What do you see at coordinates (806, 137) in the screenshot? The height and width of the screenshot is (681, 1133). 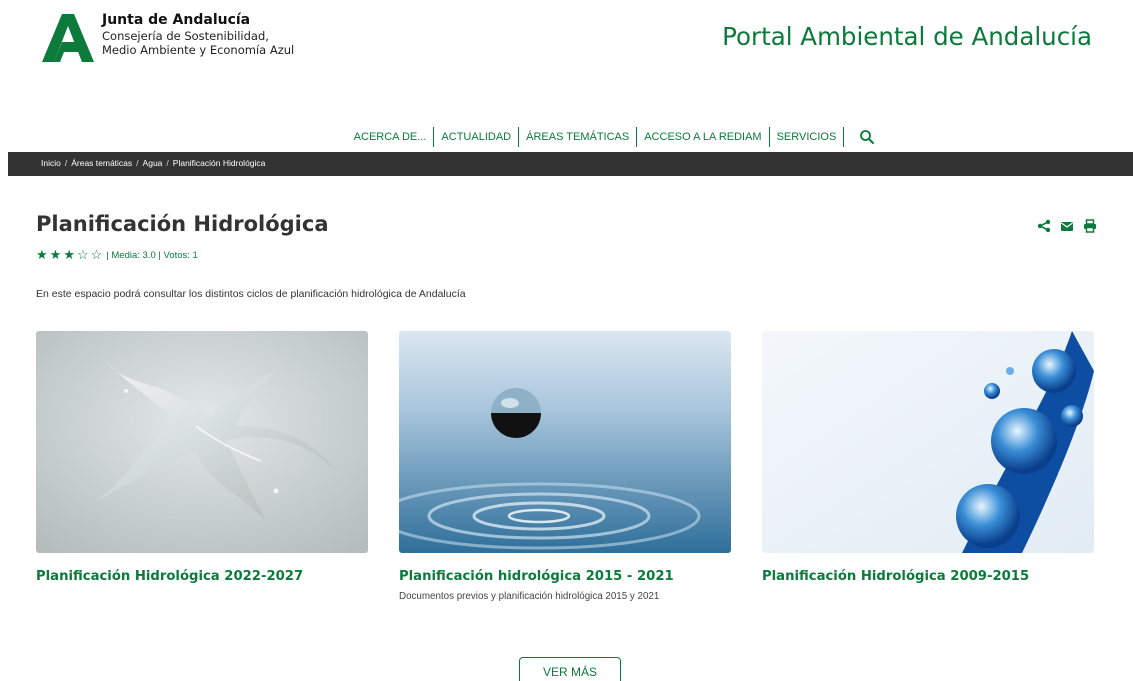 I see `nav-item-servicios: SERVICIOS` at bounding box center [806, 137].